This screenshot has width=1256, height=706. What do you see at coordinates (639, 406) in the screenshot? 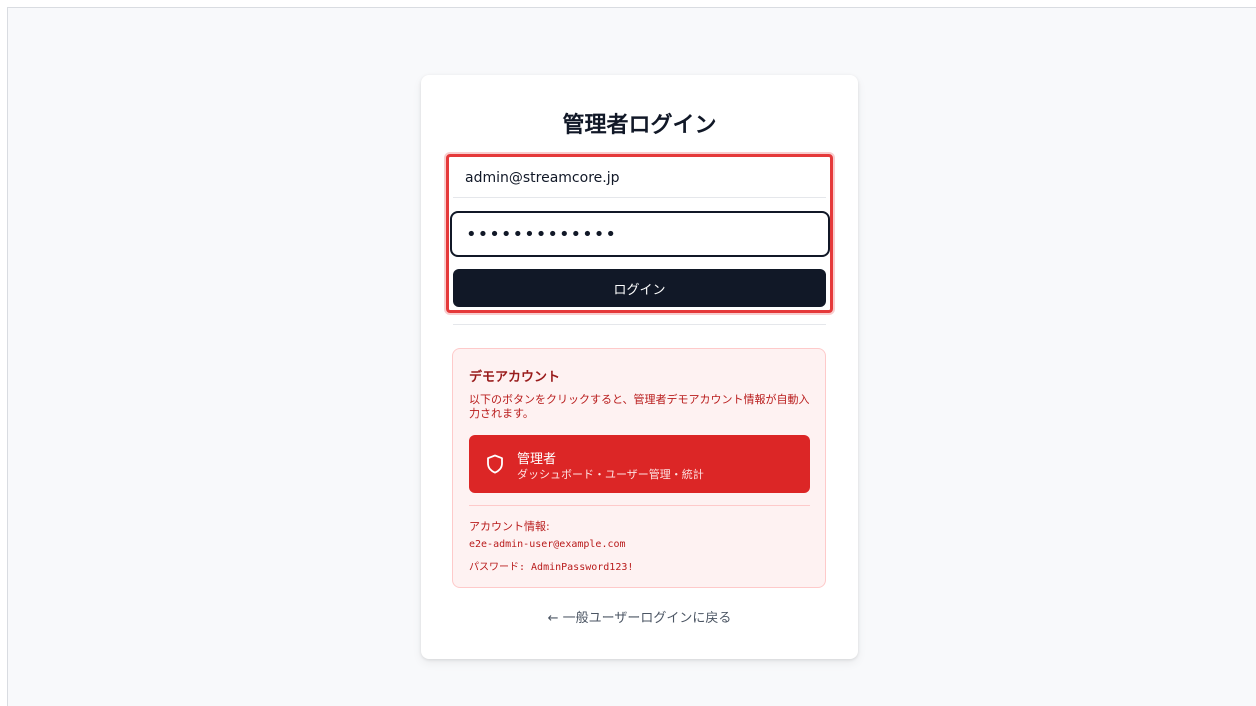
I see `demo-description: 以下のボタンをクリックすると、管理者デモアカウント情報が自動入力されます。` at bounding box center [639, 406].